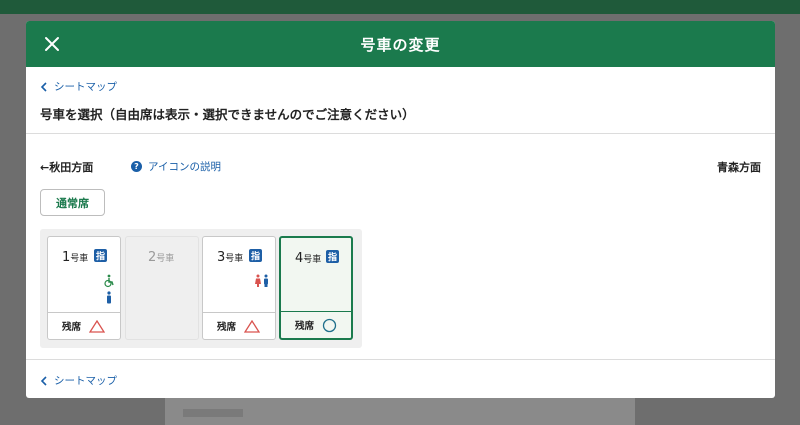 The image size is (800, 425). Describe the element at coordinates (161, 257) in the screenshot. I see `car-number: 2号車` at that location.